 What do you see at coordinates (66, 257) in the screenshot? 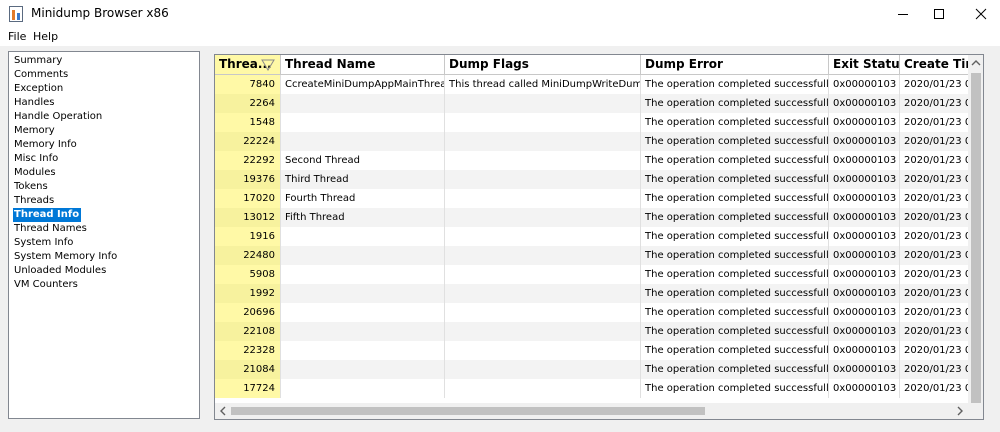
I see `nav-item-system-memory-info: System Memory Info` at bounding box center [66, 257].